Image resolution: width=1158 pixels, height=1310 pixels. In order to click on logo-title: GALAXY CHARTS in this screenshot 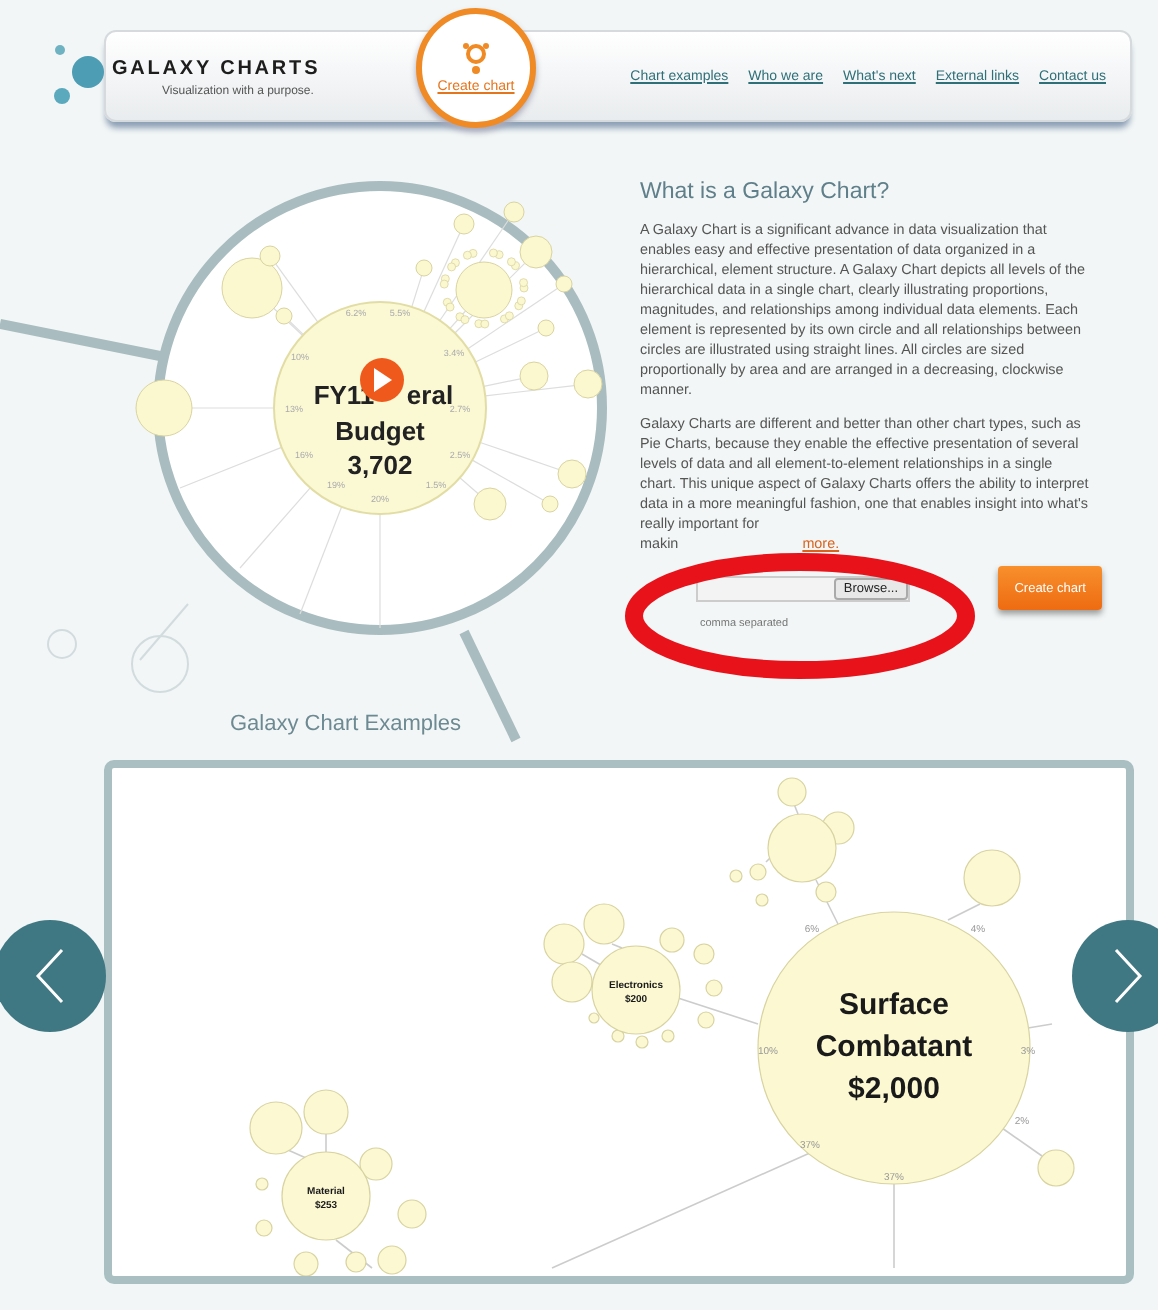, I will do `click(216, 69)`.